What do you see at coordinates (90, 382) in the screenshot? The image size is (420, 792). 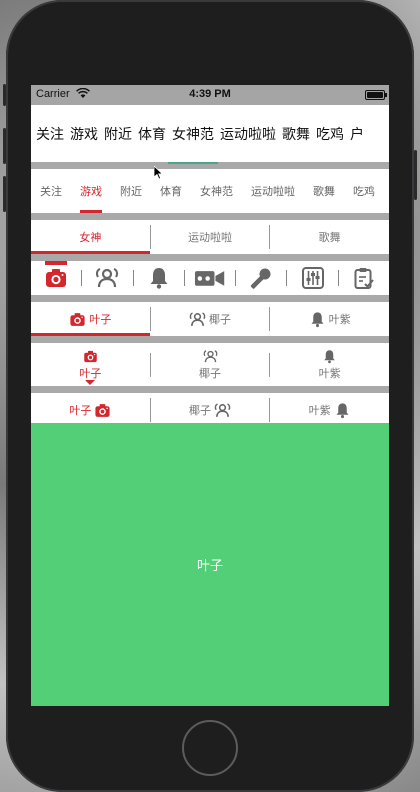 I see `caret-down-icon` at bounding box center [90, 382].